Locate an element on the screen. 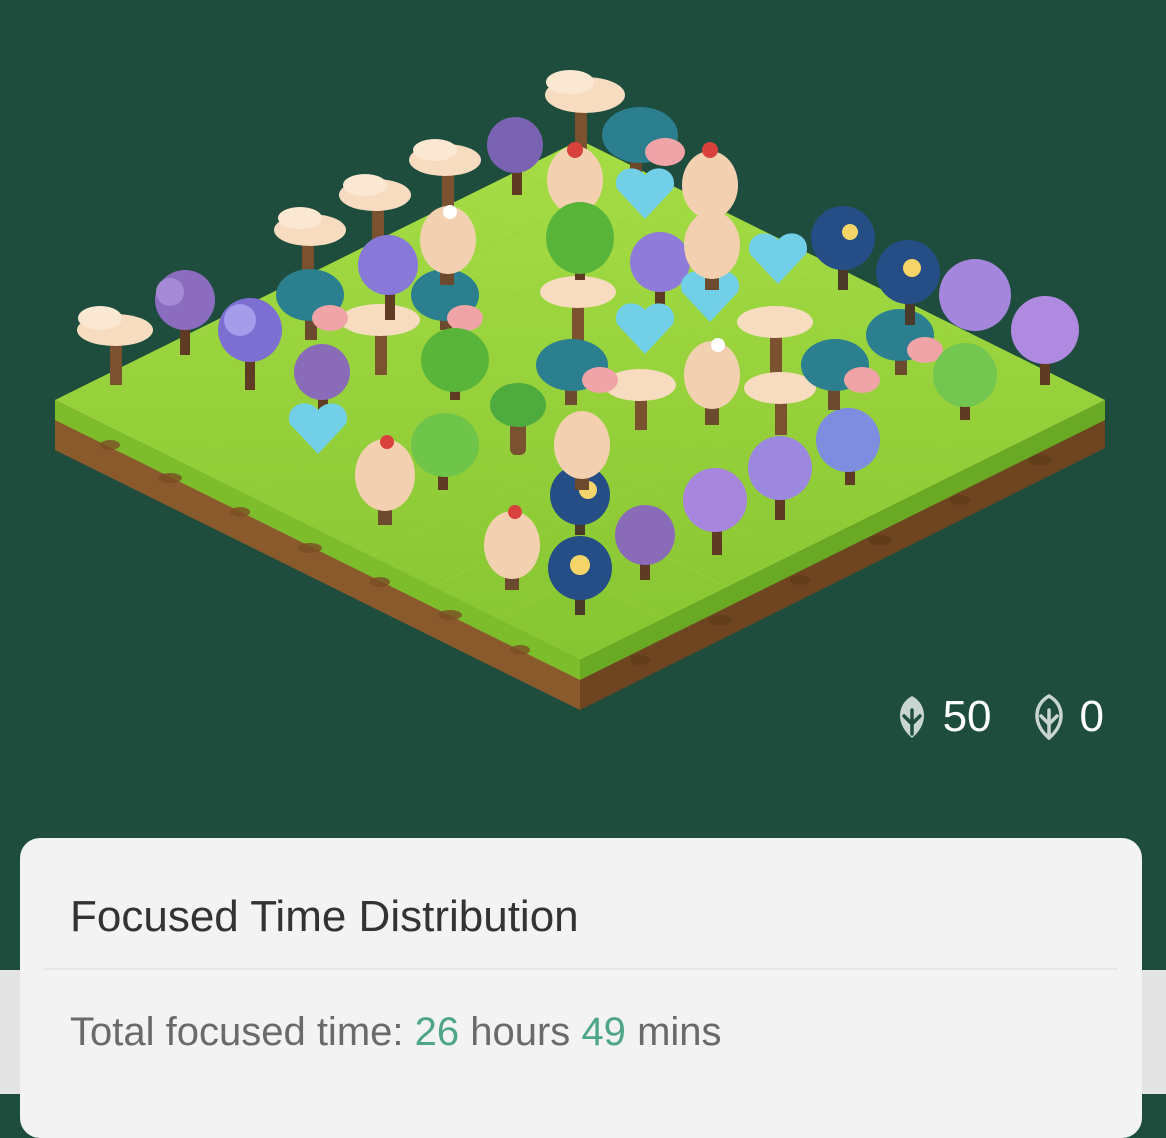  healthy-tree-count: 50 is located at coordinates (967, 716).